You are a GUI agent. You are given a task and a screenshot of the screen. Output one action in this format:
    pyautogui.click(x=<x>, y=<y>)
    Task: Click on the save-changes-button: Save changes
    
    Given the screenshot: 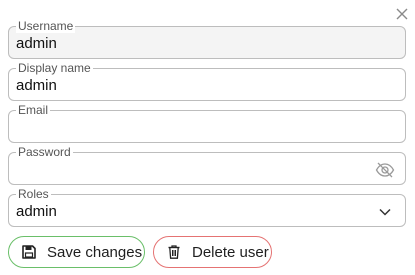 What is the action you would take?
    pyautogui.click(x=76, y=252)
    